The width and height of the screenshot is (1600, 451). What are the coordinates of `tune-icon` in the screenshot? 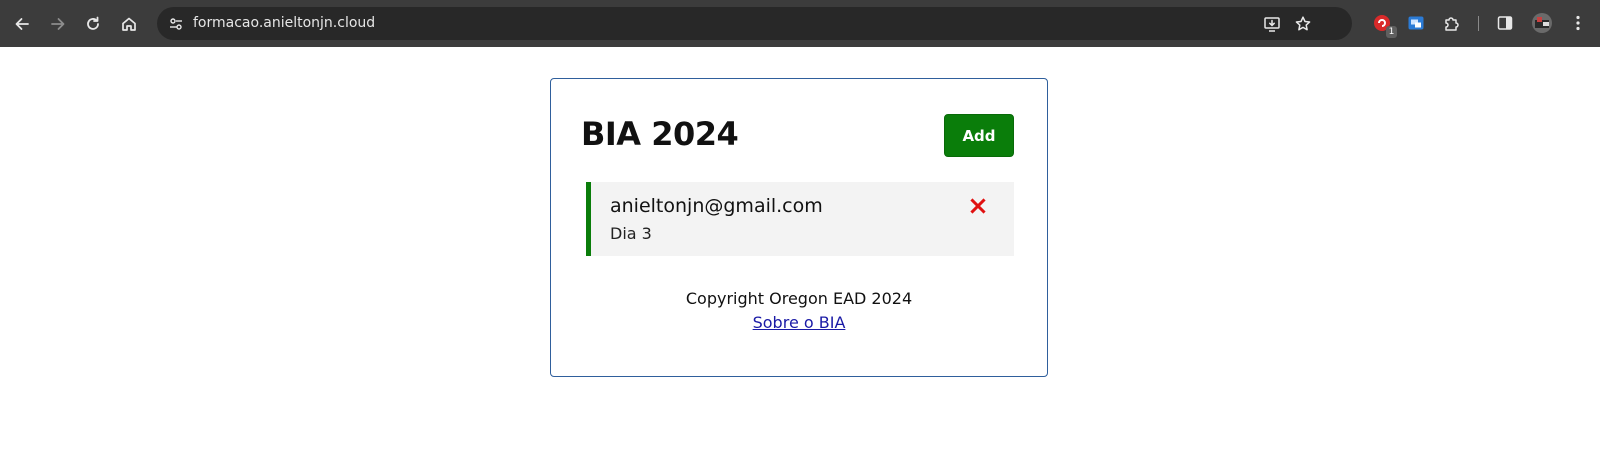 It's located at (175, 23).